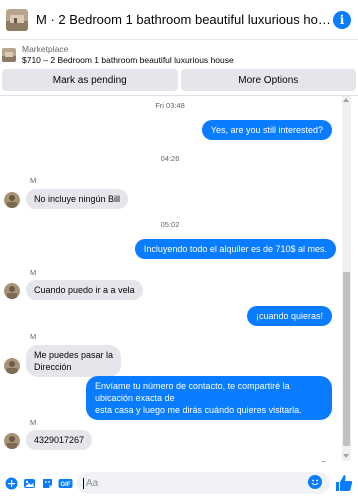 This screenshot has width=358, height=500. I want to click on timestamp: 04:26, so click(170, 158).